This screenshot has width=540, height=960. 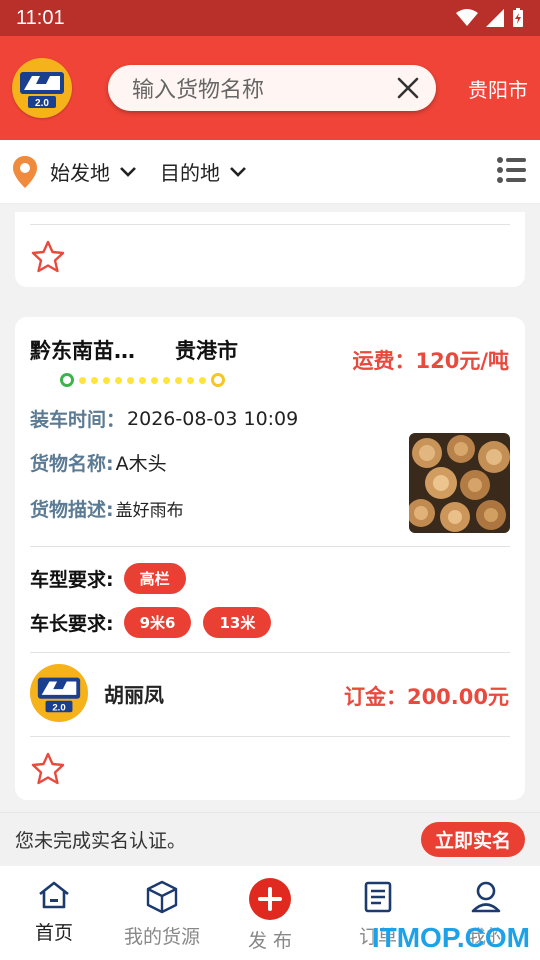 What do you see at coordinates (237, 622) in the screenshot?
I see `vehicle-length-tag: 13米` at bounding box center [237, 622].